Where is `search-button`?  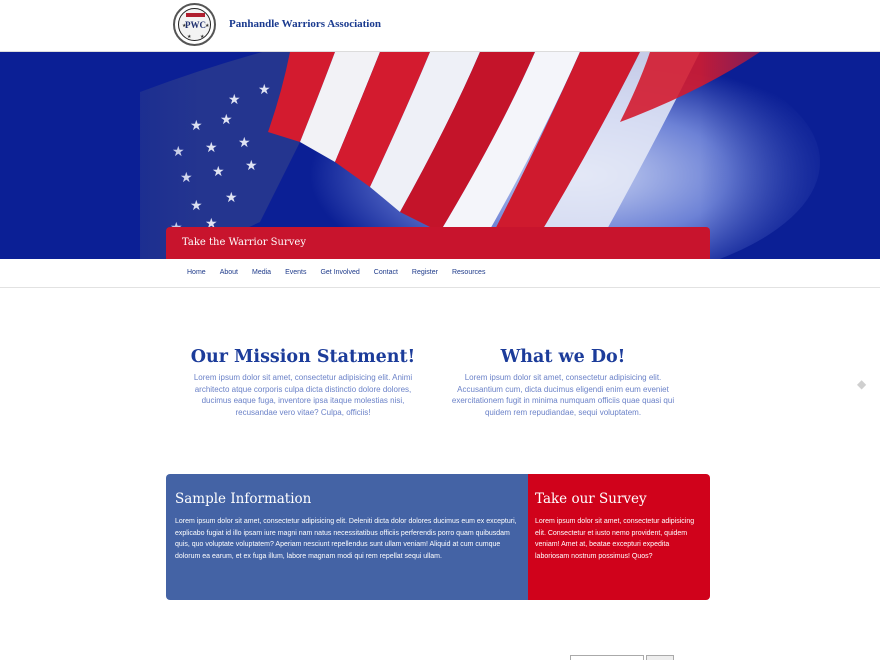 search-button is located at coordinates (660, 657).